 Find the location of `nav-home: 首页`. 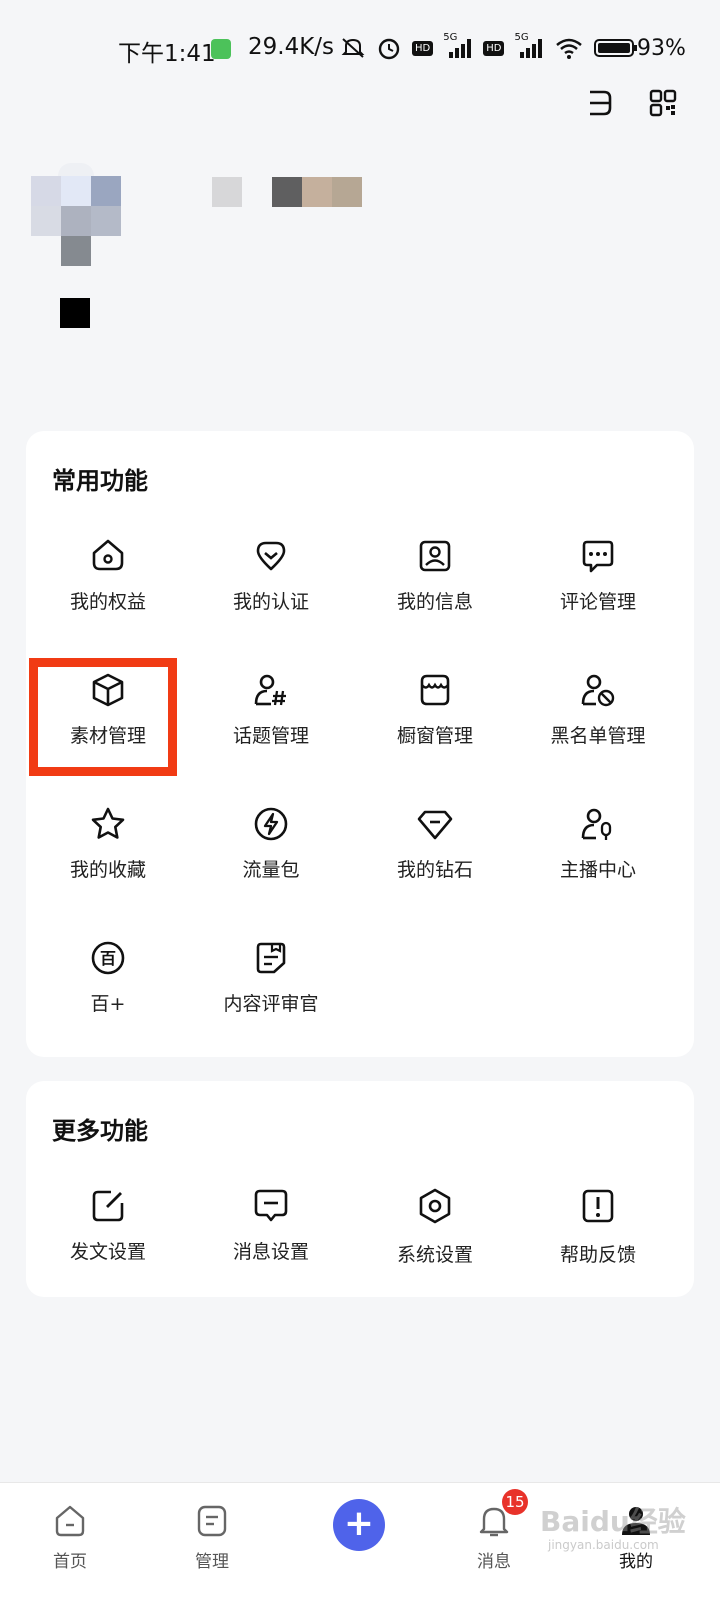

nav-home: 首页 is located at coordinates (70, 1537).